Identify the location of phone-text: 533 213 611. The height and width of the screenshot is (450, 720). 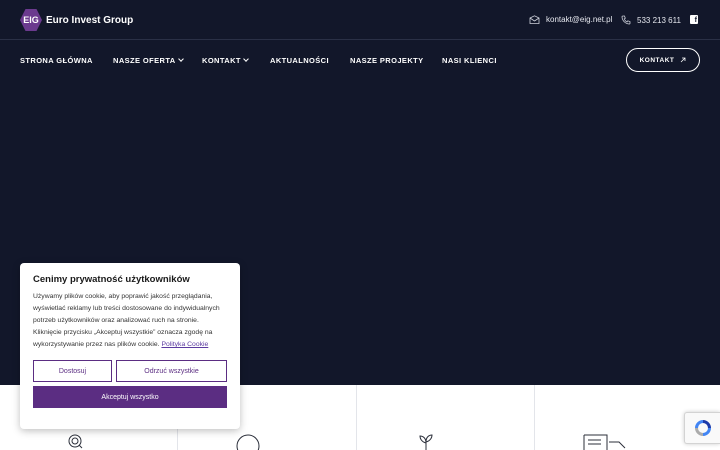
(659, 20).